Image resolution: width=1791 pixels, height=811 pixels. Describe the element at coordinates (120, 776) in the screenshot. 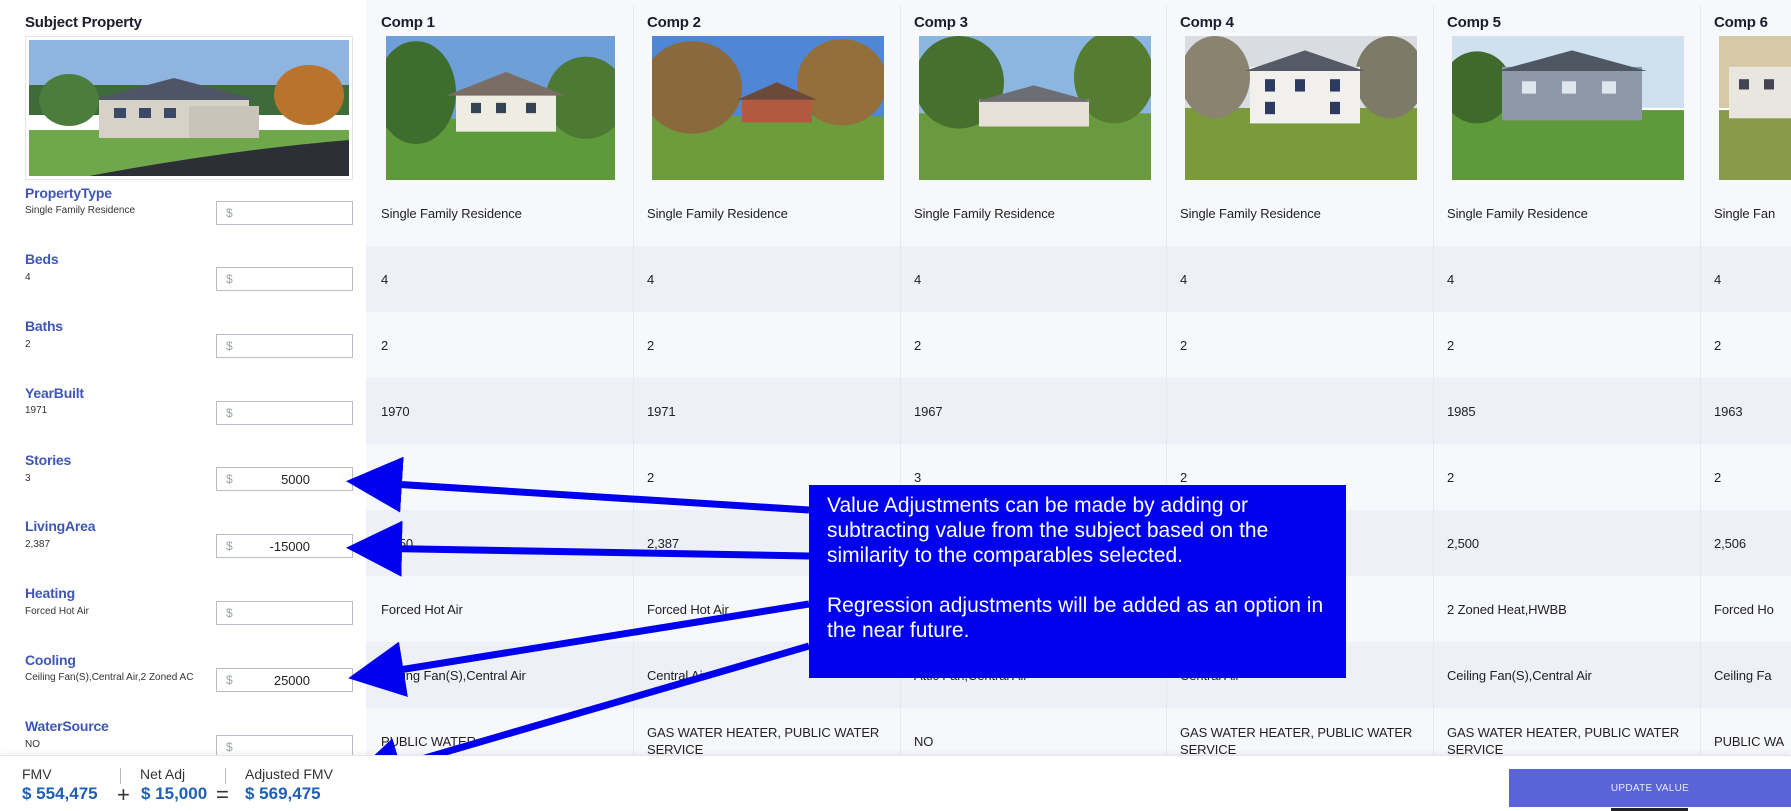

I see `separator` at that location.